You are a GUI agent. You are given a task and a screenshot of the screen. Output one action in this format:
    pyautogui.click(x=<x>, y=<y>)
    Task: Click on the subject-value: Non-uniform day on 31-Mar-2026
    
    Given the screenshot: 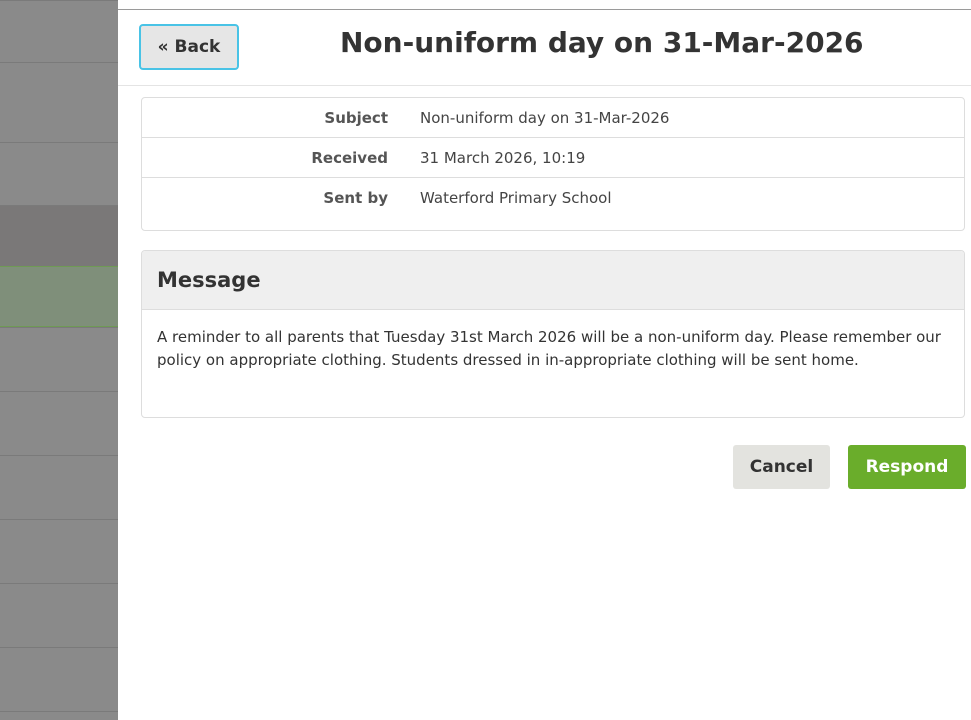 What is the action you would take?
    pyautogui.click(x=545, y=117)
    